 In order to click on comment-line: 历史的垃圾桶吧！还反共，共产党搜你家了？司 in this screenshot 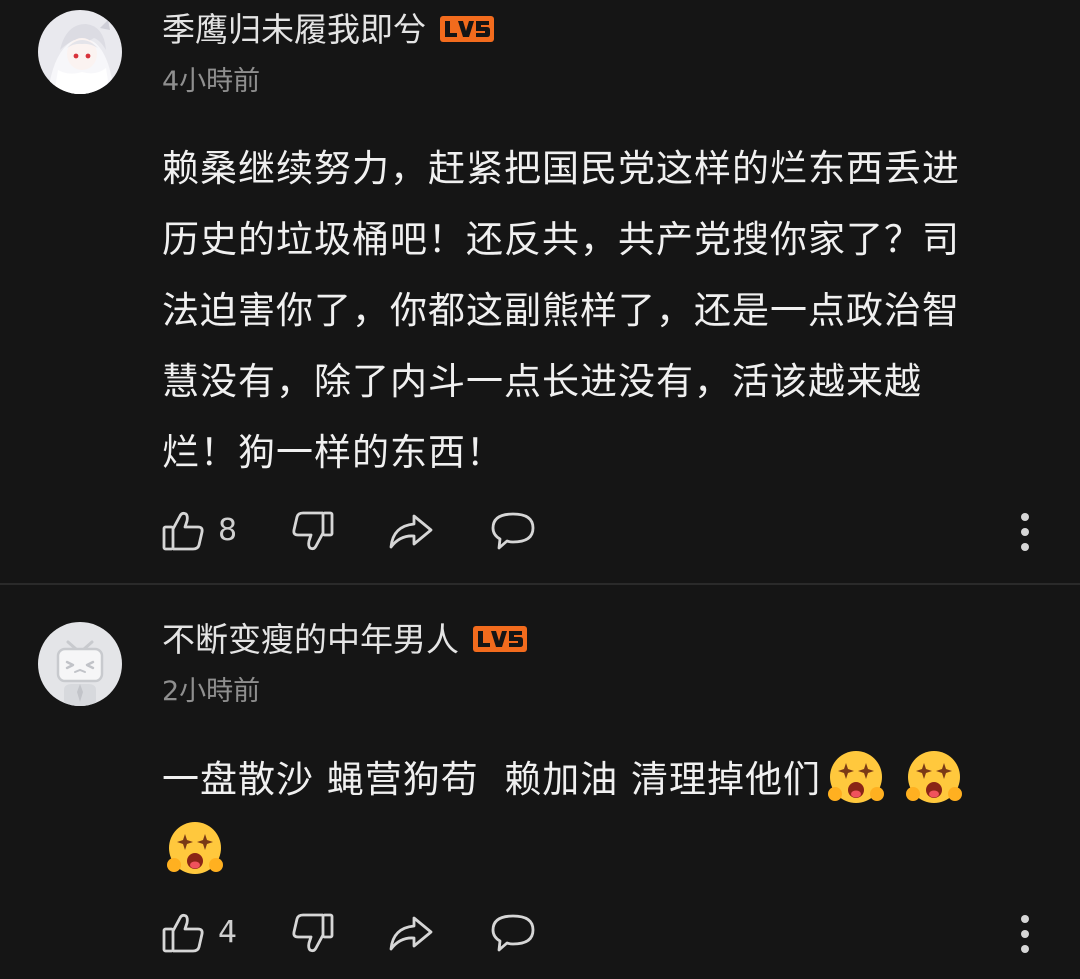, I will do `click(561, 239)`.